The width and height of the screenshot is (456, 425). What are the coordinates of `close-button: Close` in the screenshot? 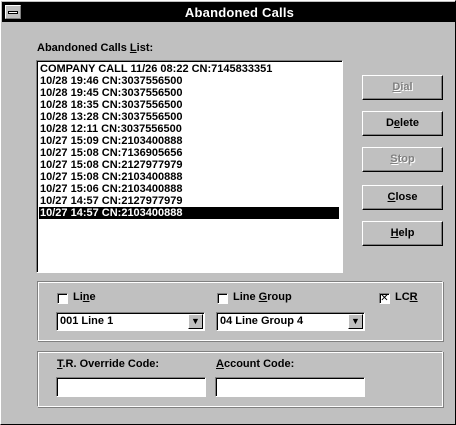 It's located at (402, 197).